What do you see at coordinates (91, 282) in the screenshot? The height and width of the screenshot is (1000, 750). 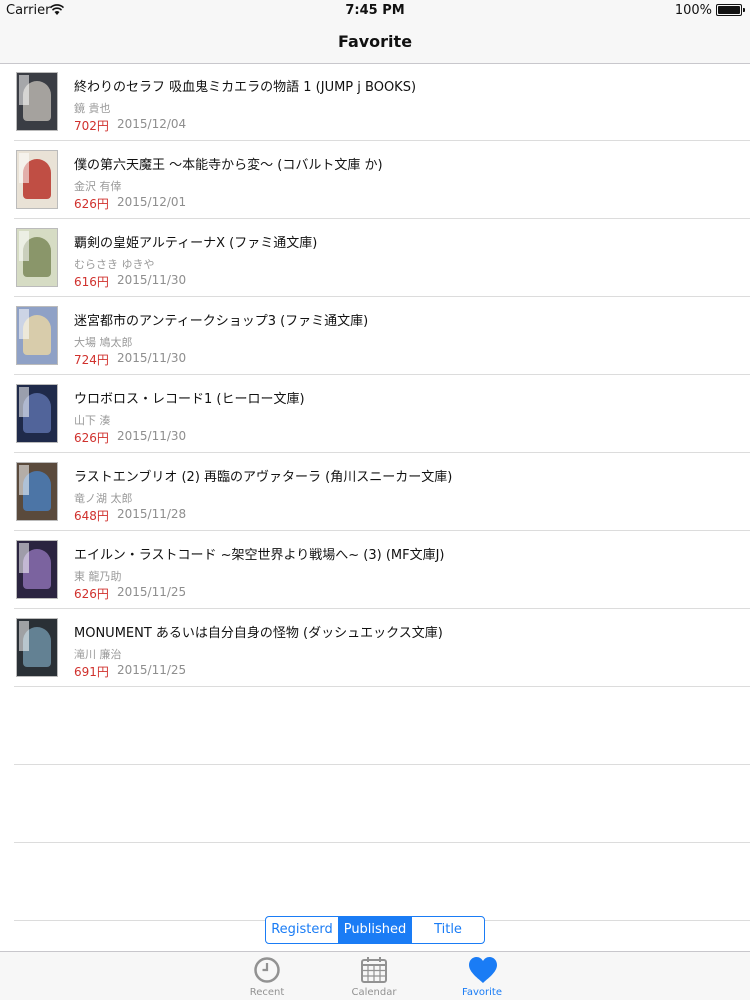 I see `book-price: 616円` at bounding box center [91, 282].